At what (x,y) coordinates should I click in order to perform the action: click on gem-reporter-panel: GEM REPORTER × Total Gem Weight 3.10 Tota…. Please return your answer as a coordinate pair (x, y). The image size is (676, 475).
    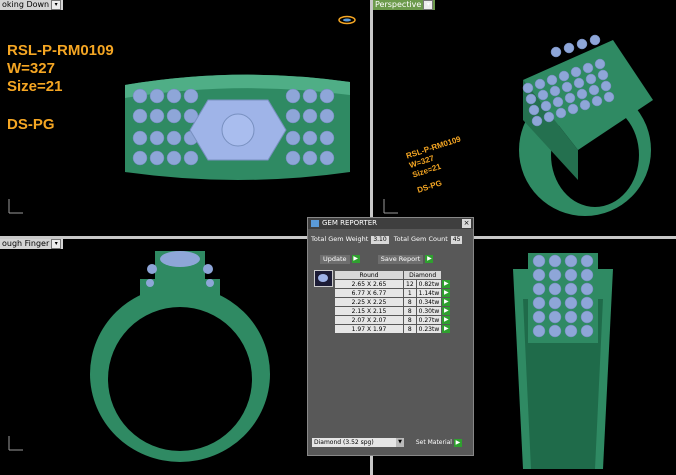
    Looking at the image, I should click on (390, 336).